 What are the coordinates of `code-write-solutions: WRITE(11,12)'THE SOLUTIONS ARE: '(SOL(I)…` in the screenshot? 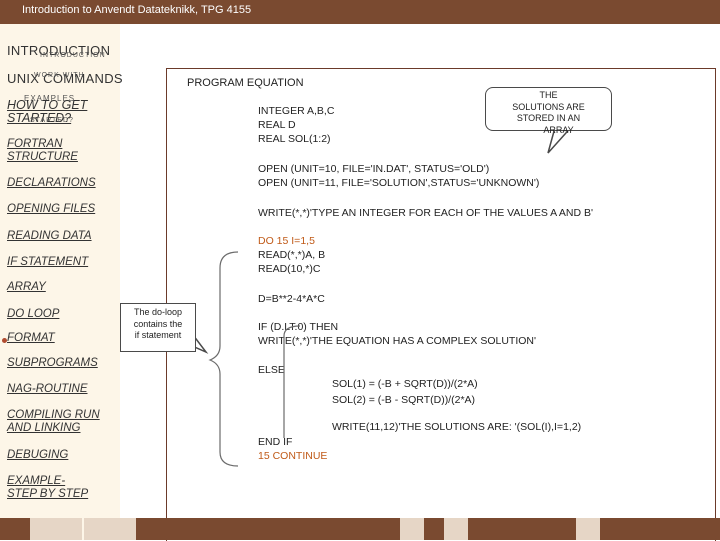 It's located at (457, 427).